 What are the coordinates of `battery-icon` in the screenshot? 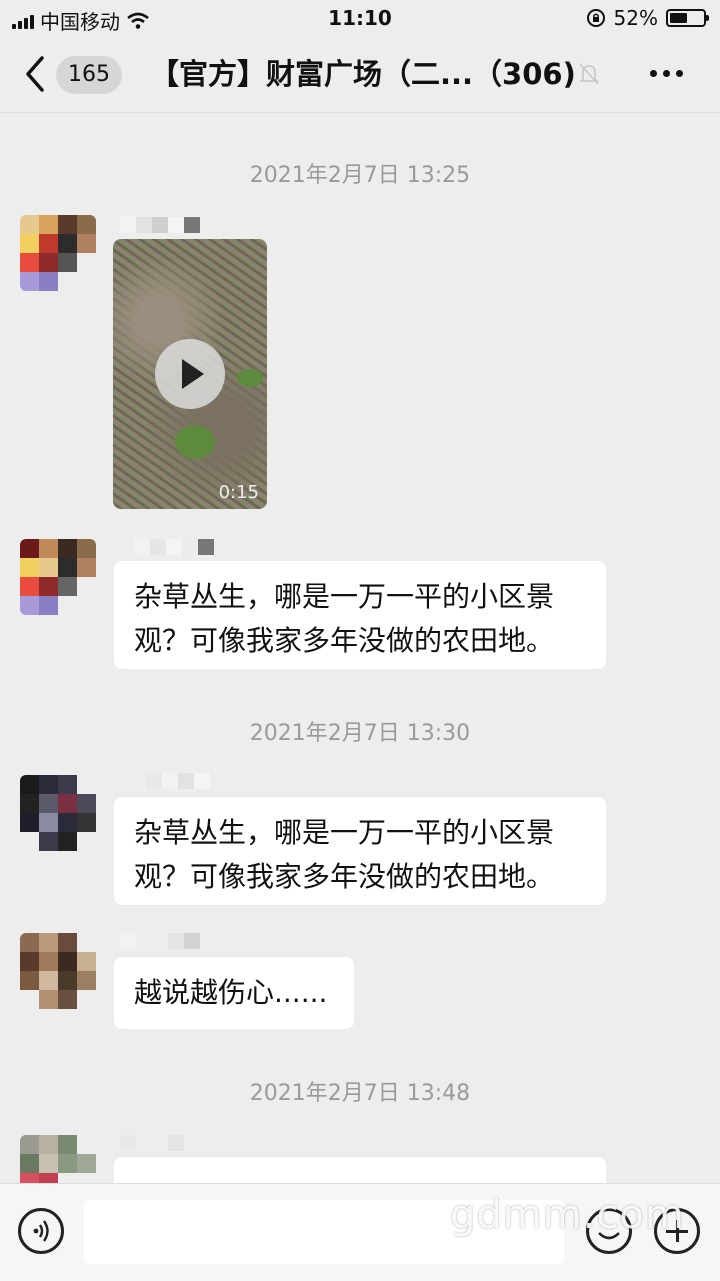 It's located at (687, 18).